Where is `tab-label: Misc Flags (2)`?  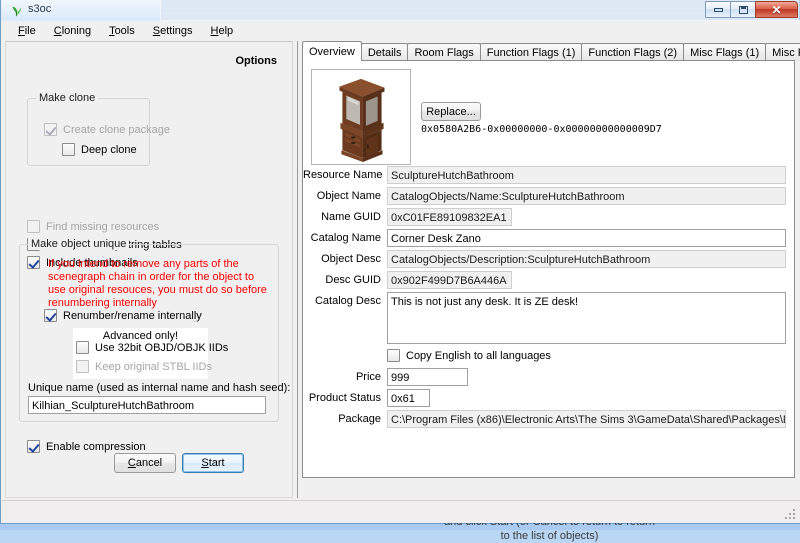
tab-label: Misc Flags (2) is located at coordinates (786, 53).